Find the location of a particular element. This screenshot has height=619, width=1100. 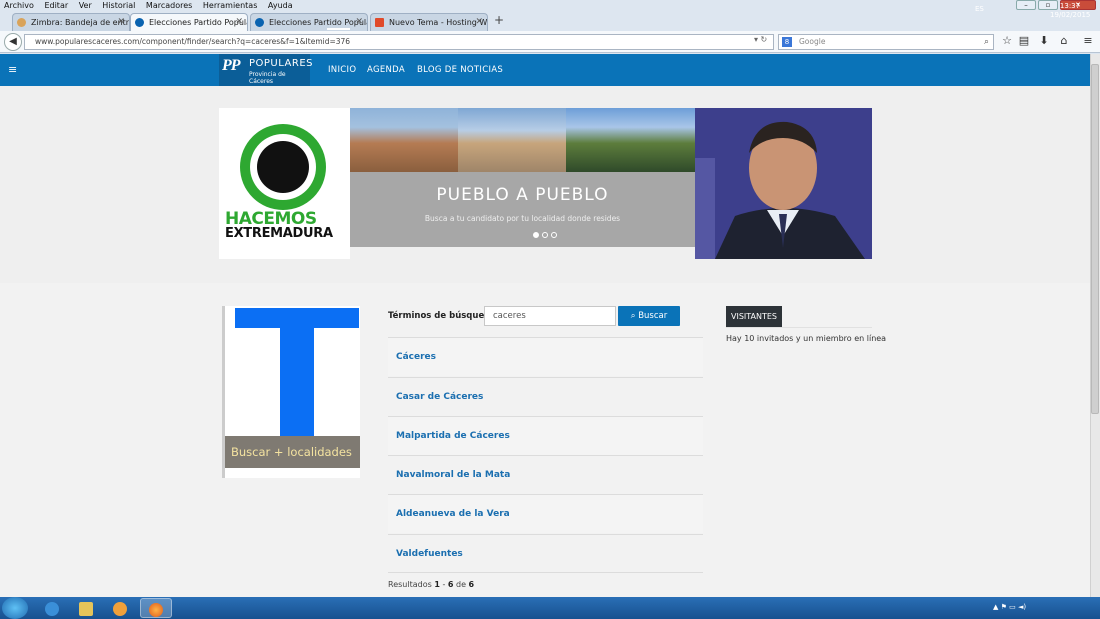

media-player-icon is located at coordinates (120, 609).